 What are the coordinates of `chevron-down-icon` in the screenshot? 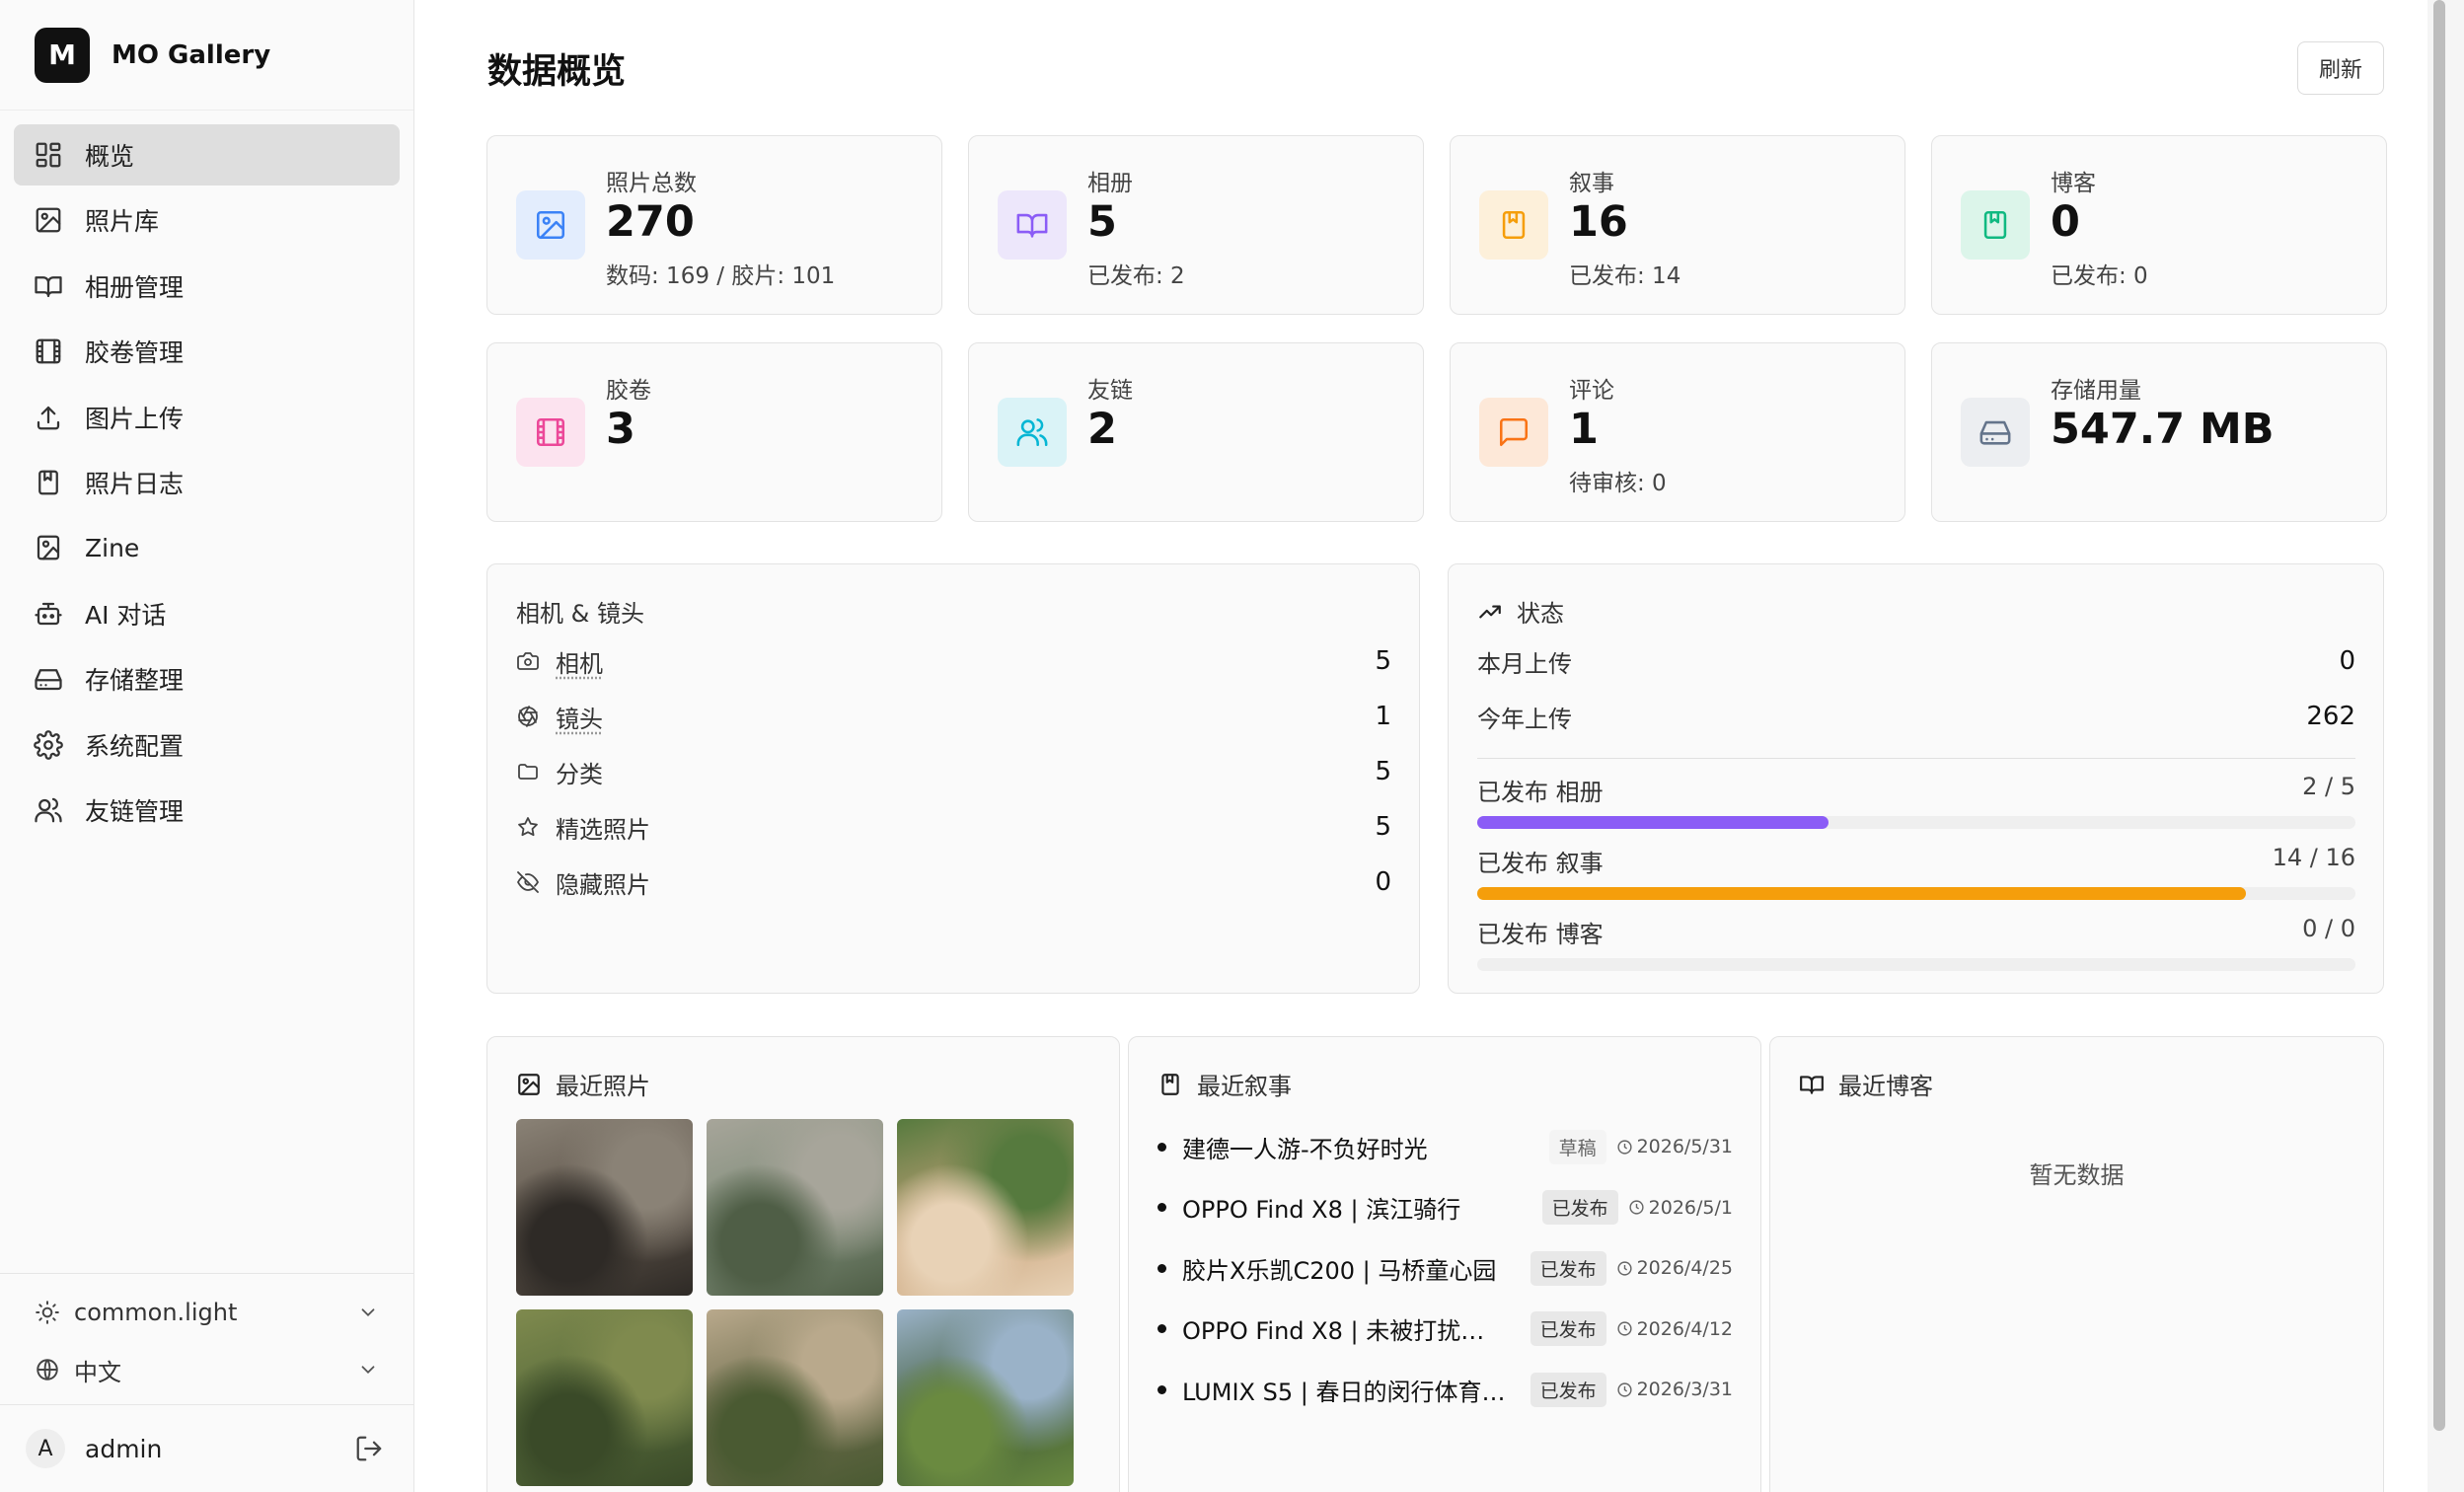 It's located at (368, 1312).